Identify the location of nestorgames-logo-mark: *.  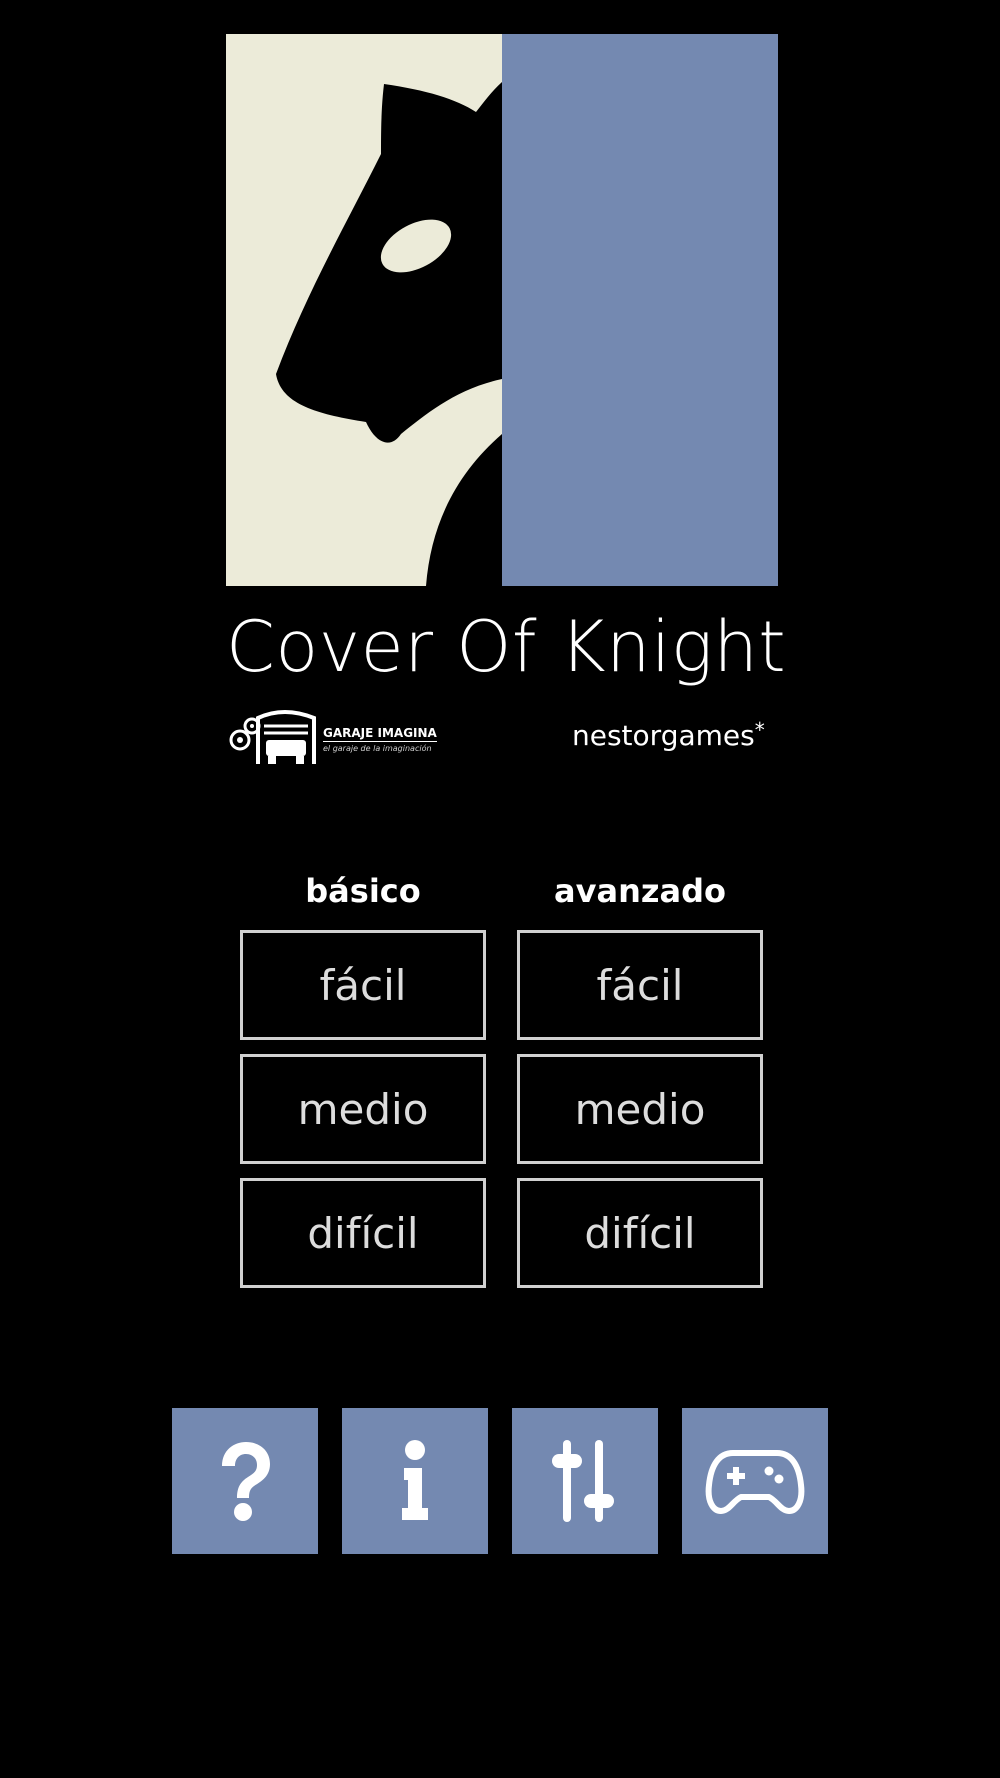
(759, 730).